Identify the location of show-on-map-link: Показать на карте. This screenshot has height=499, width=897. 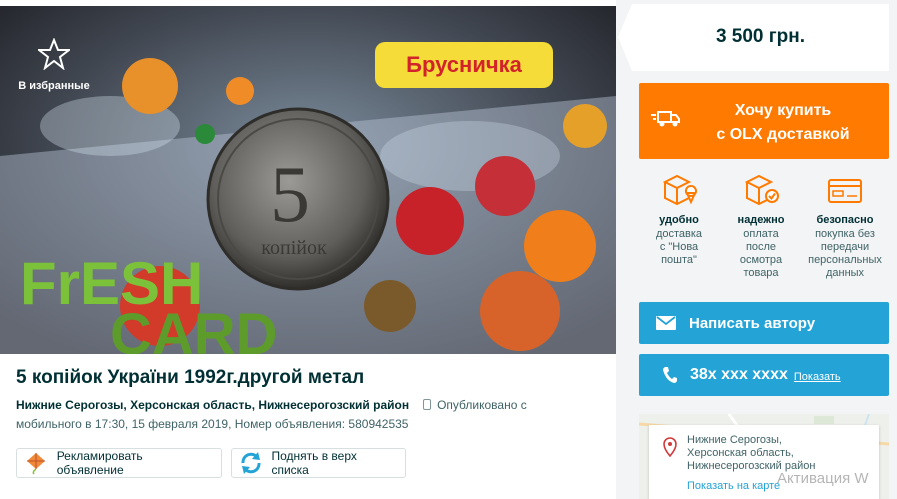
(733, 486).